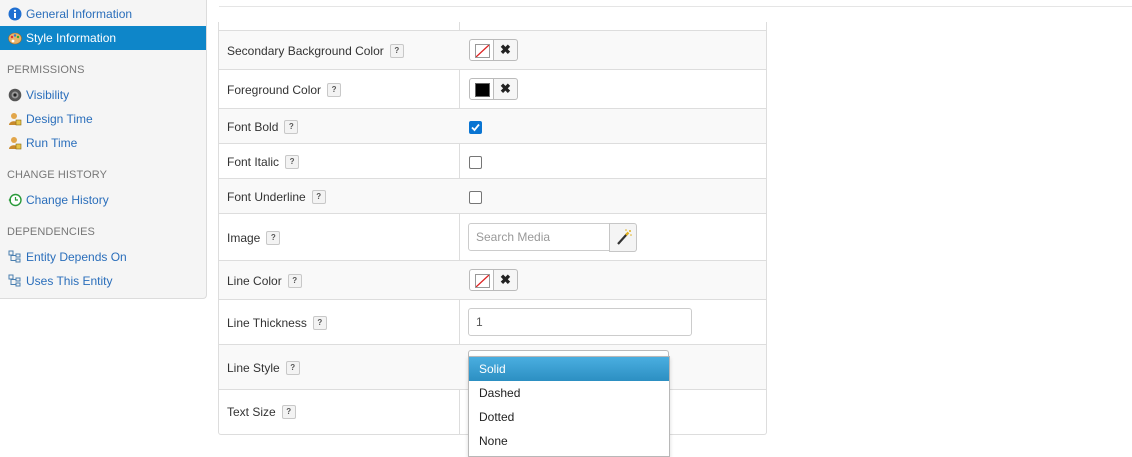 Image resolution: width=1132 pixels, height=457 pixels. Describe the element at coordinates (76, 257) in the screenshot. I see `sidebar-item-label: Entity Depends On` at that location.